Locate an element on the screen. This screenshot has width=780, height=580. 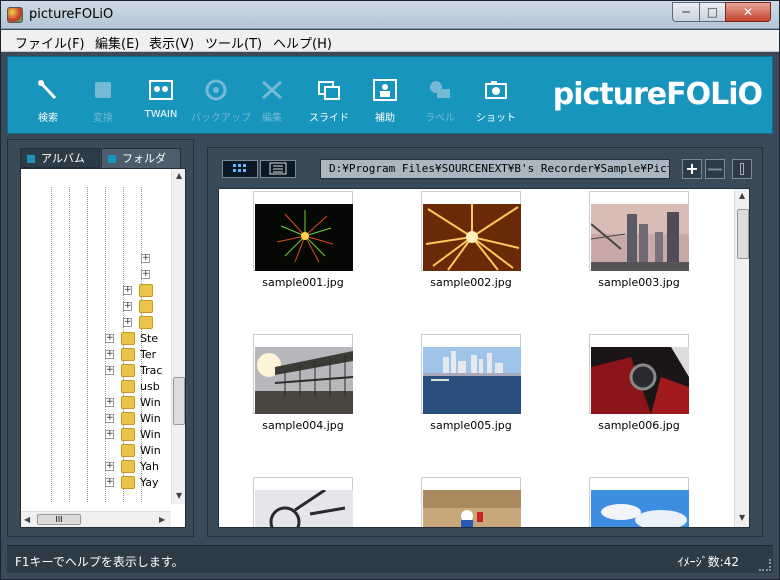
tree-row: + Ste is located at coordinates (138, 339).